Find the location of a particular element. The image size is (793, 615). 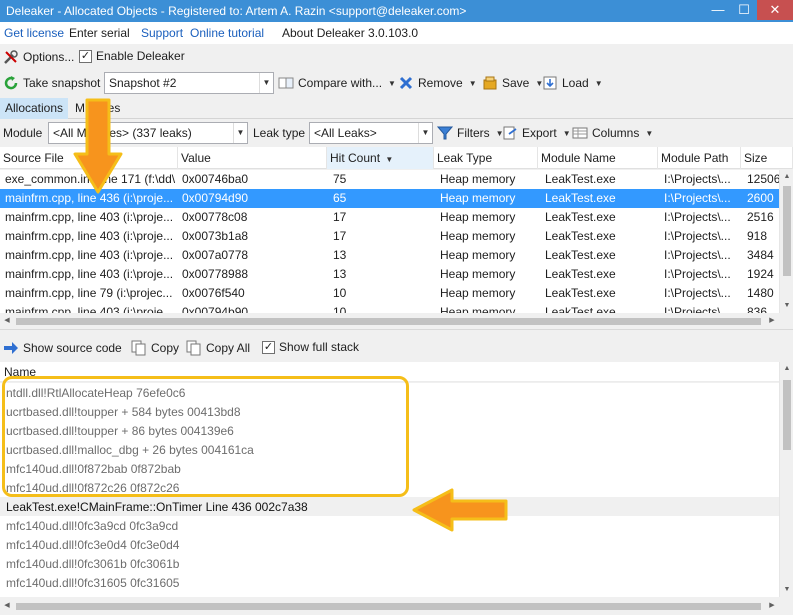

take-snapshot-button: Take snapshot is located at coordinates (51, 83).